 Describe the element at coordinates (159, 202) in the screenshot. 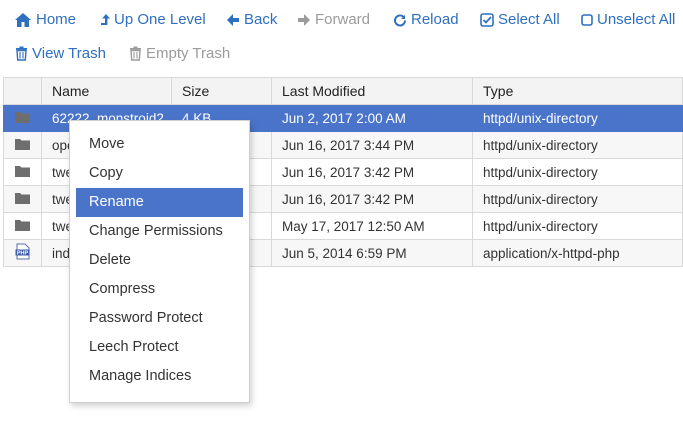

I see `context-menu-rename: Rename` at that location.